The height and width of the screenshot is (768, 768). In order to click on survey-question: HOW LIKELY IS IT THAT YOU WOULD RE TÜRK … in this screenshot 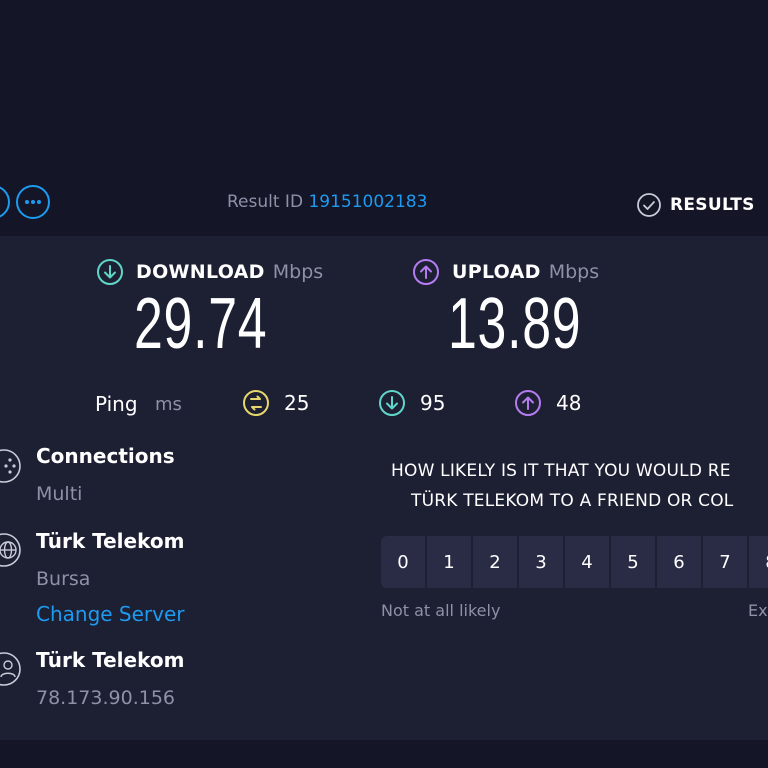, I will do `click(384, 491)`.